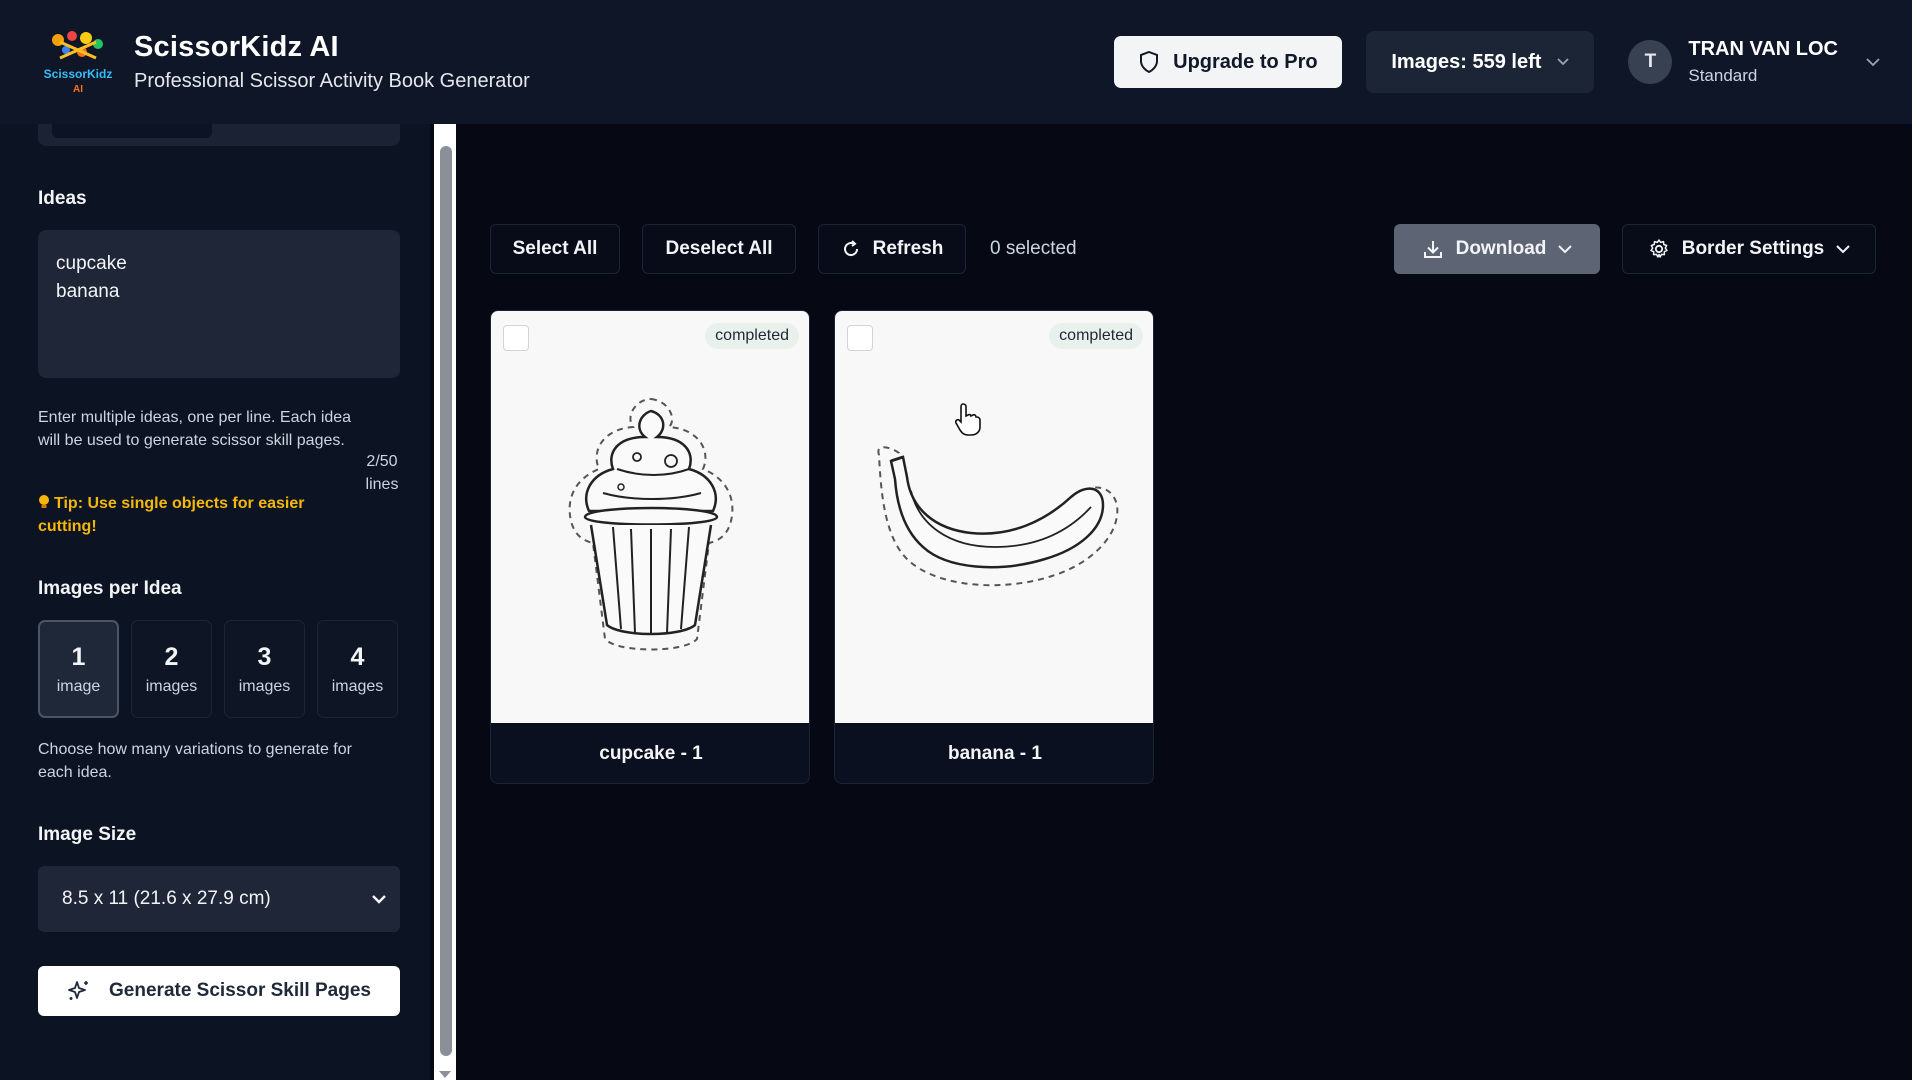  I want to click on deselect-all-label: Deselect All, so click(719, 248).